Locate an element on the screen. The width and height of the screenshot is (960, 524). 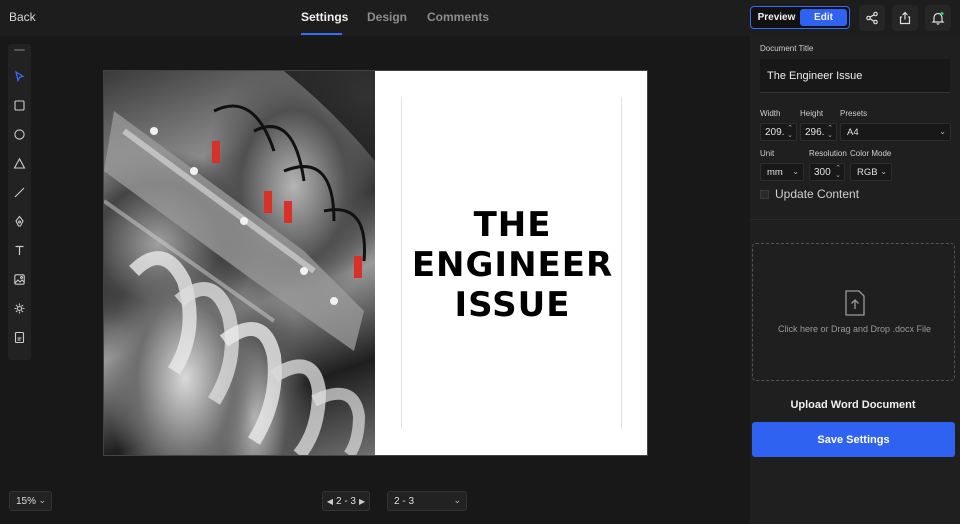
pen-tool is located at coordinates (19, 221).